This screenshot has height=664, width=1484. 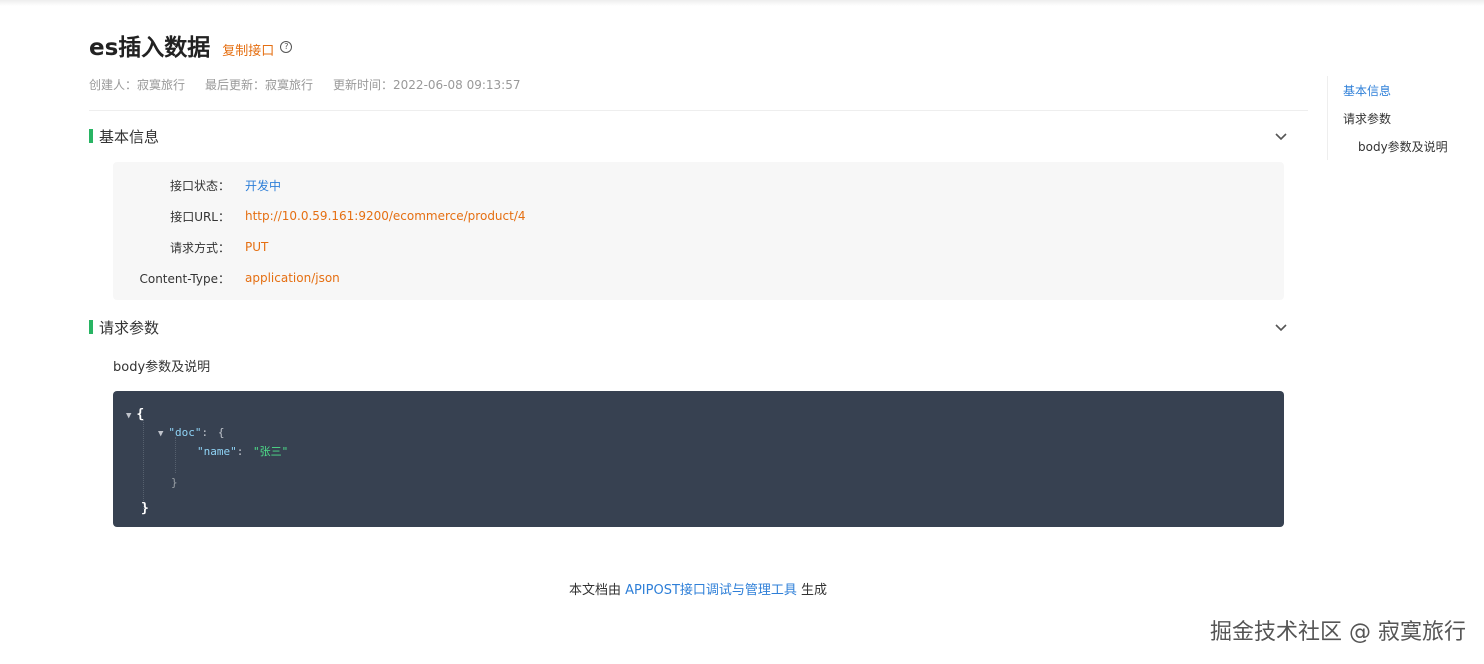 What do you see at coordinates (135, 412) in the screenshot?
I see `code-line-root-open: ▼{` at bounding box center [135, 412].